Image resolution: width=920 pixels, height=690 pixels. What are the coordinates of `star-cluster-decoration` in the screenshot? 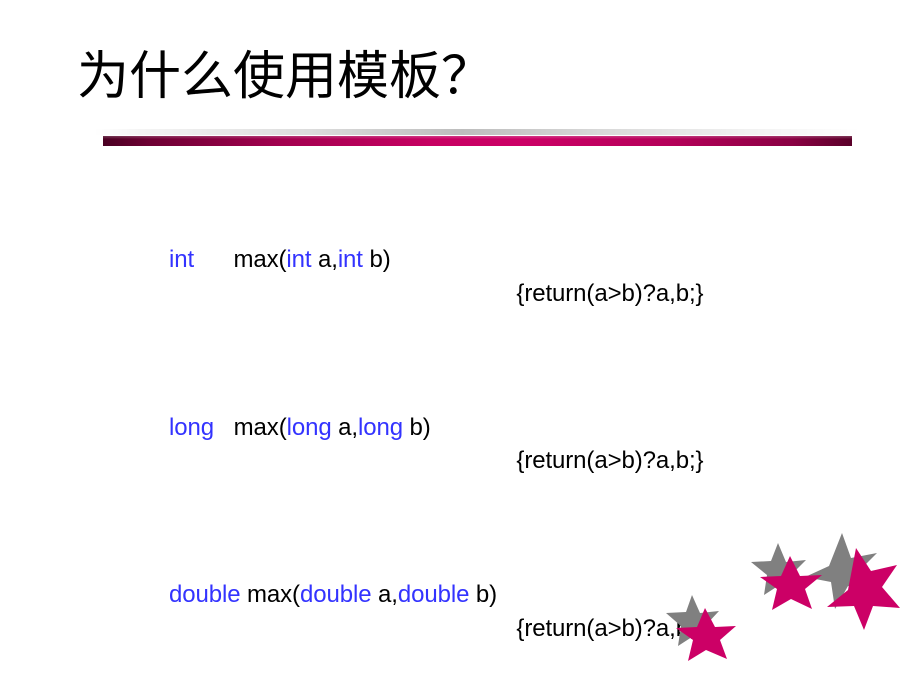 It's located at (790, 605).